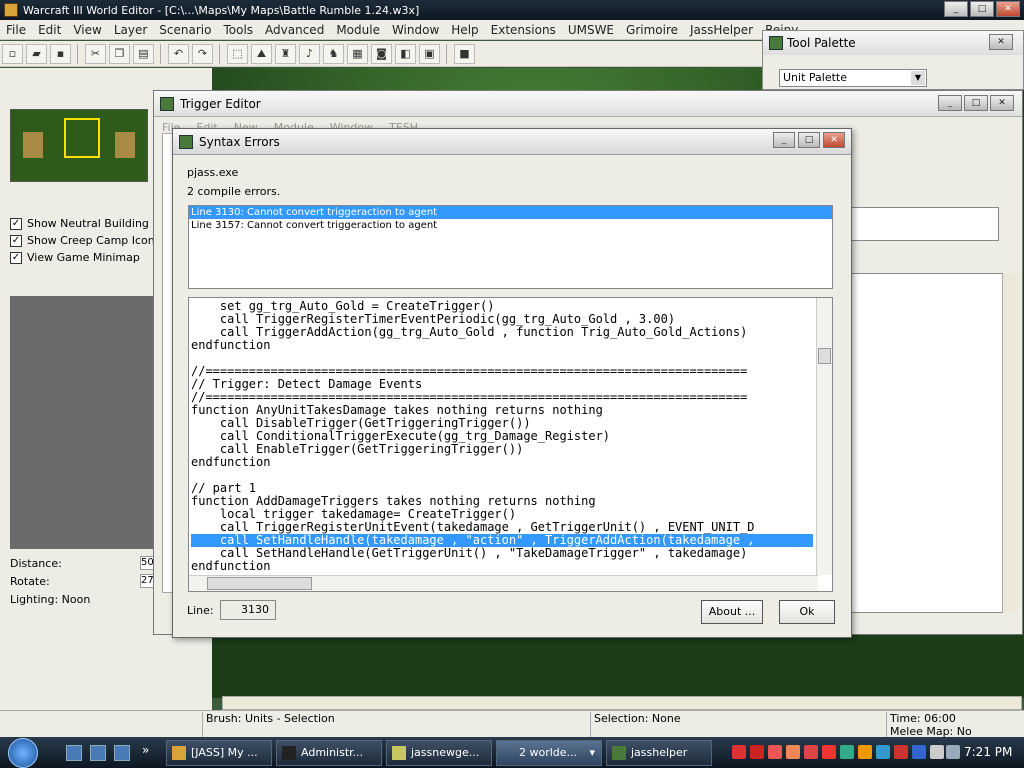 Image resolution: width=1024 pixels, height=768 pixels. What do you see at coordinates (16, 223) in the screenshot?
I see `checkbox-neutral-buildings: ✓` at bounding box center [16, 223].